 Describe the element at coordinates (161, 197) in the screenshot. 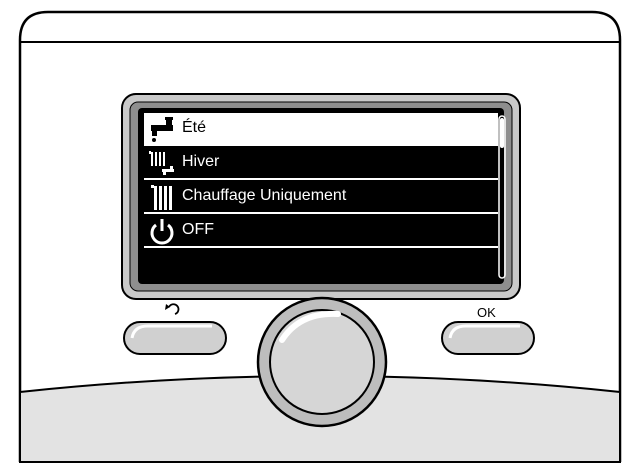

I see `radiator-icon` at that location.